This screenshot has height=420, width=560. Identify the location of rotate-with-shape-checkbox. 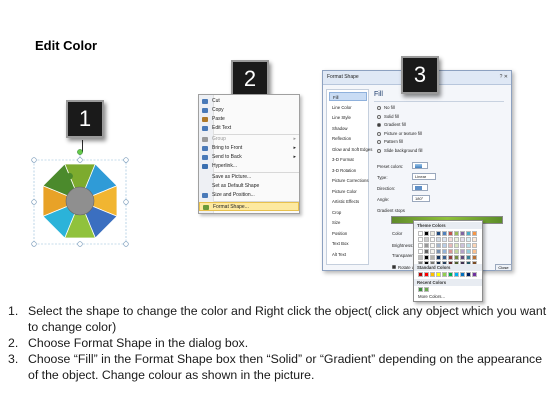
(394, 267).